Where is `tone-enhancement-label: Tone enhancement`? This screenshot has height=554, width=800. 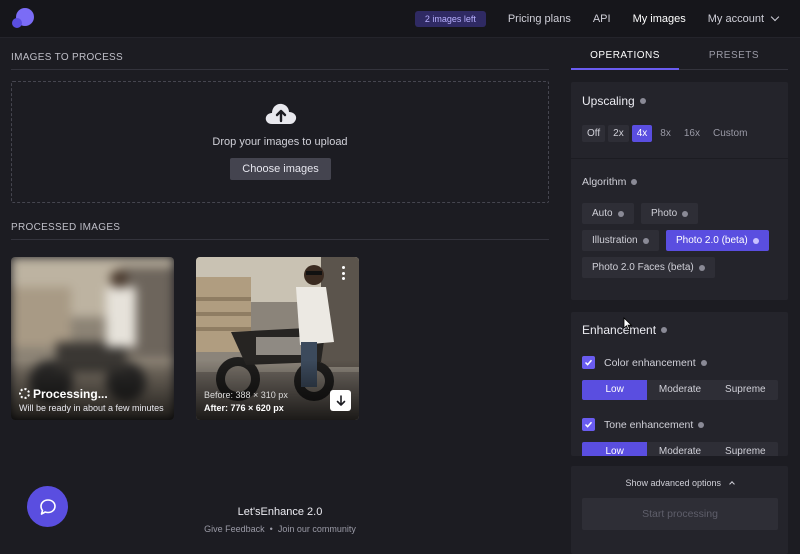 tone-enhancement-label: Tone enhancement is located at coordinates (649, 424).